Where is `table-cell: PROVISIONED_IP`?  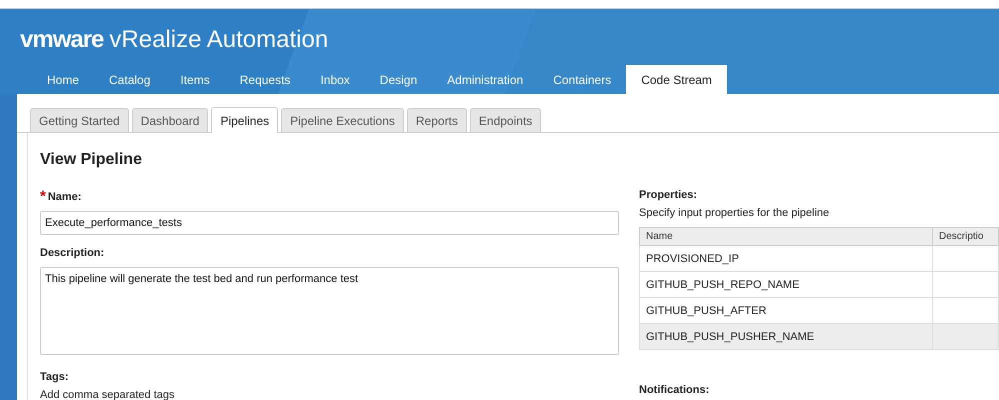
table-cell: PROVISIONED_IP is located at coordinates (786, 259).